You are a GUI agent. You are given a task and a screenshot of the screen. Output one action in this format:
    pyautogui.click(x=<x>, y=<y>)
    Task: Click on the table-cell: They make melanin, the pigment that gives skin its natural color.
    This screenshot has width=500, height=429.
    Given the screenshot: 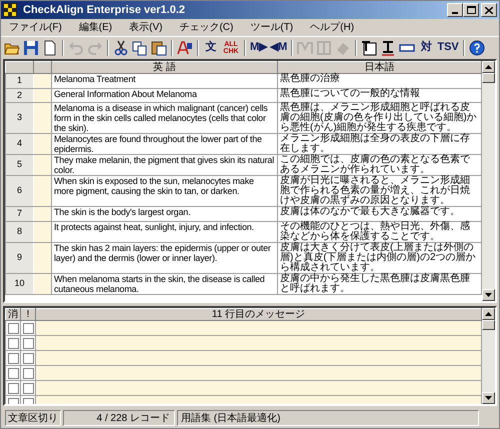 What is the action you would take?
    pyautogui.click(x=165, y=165)
    